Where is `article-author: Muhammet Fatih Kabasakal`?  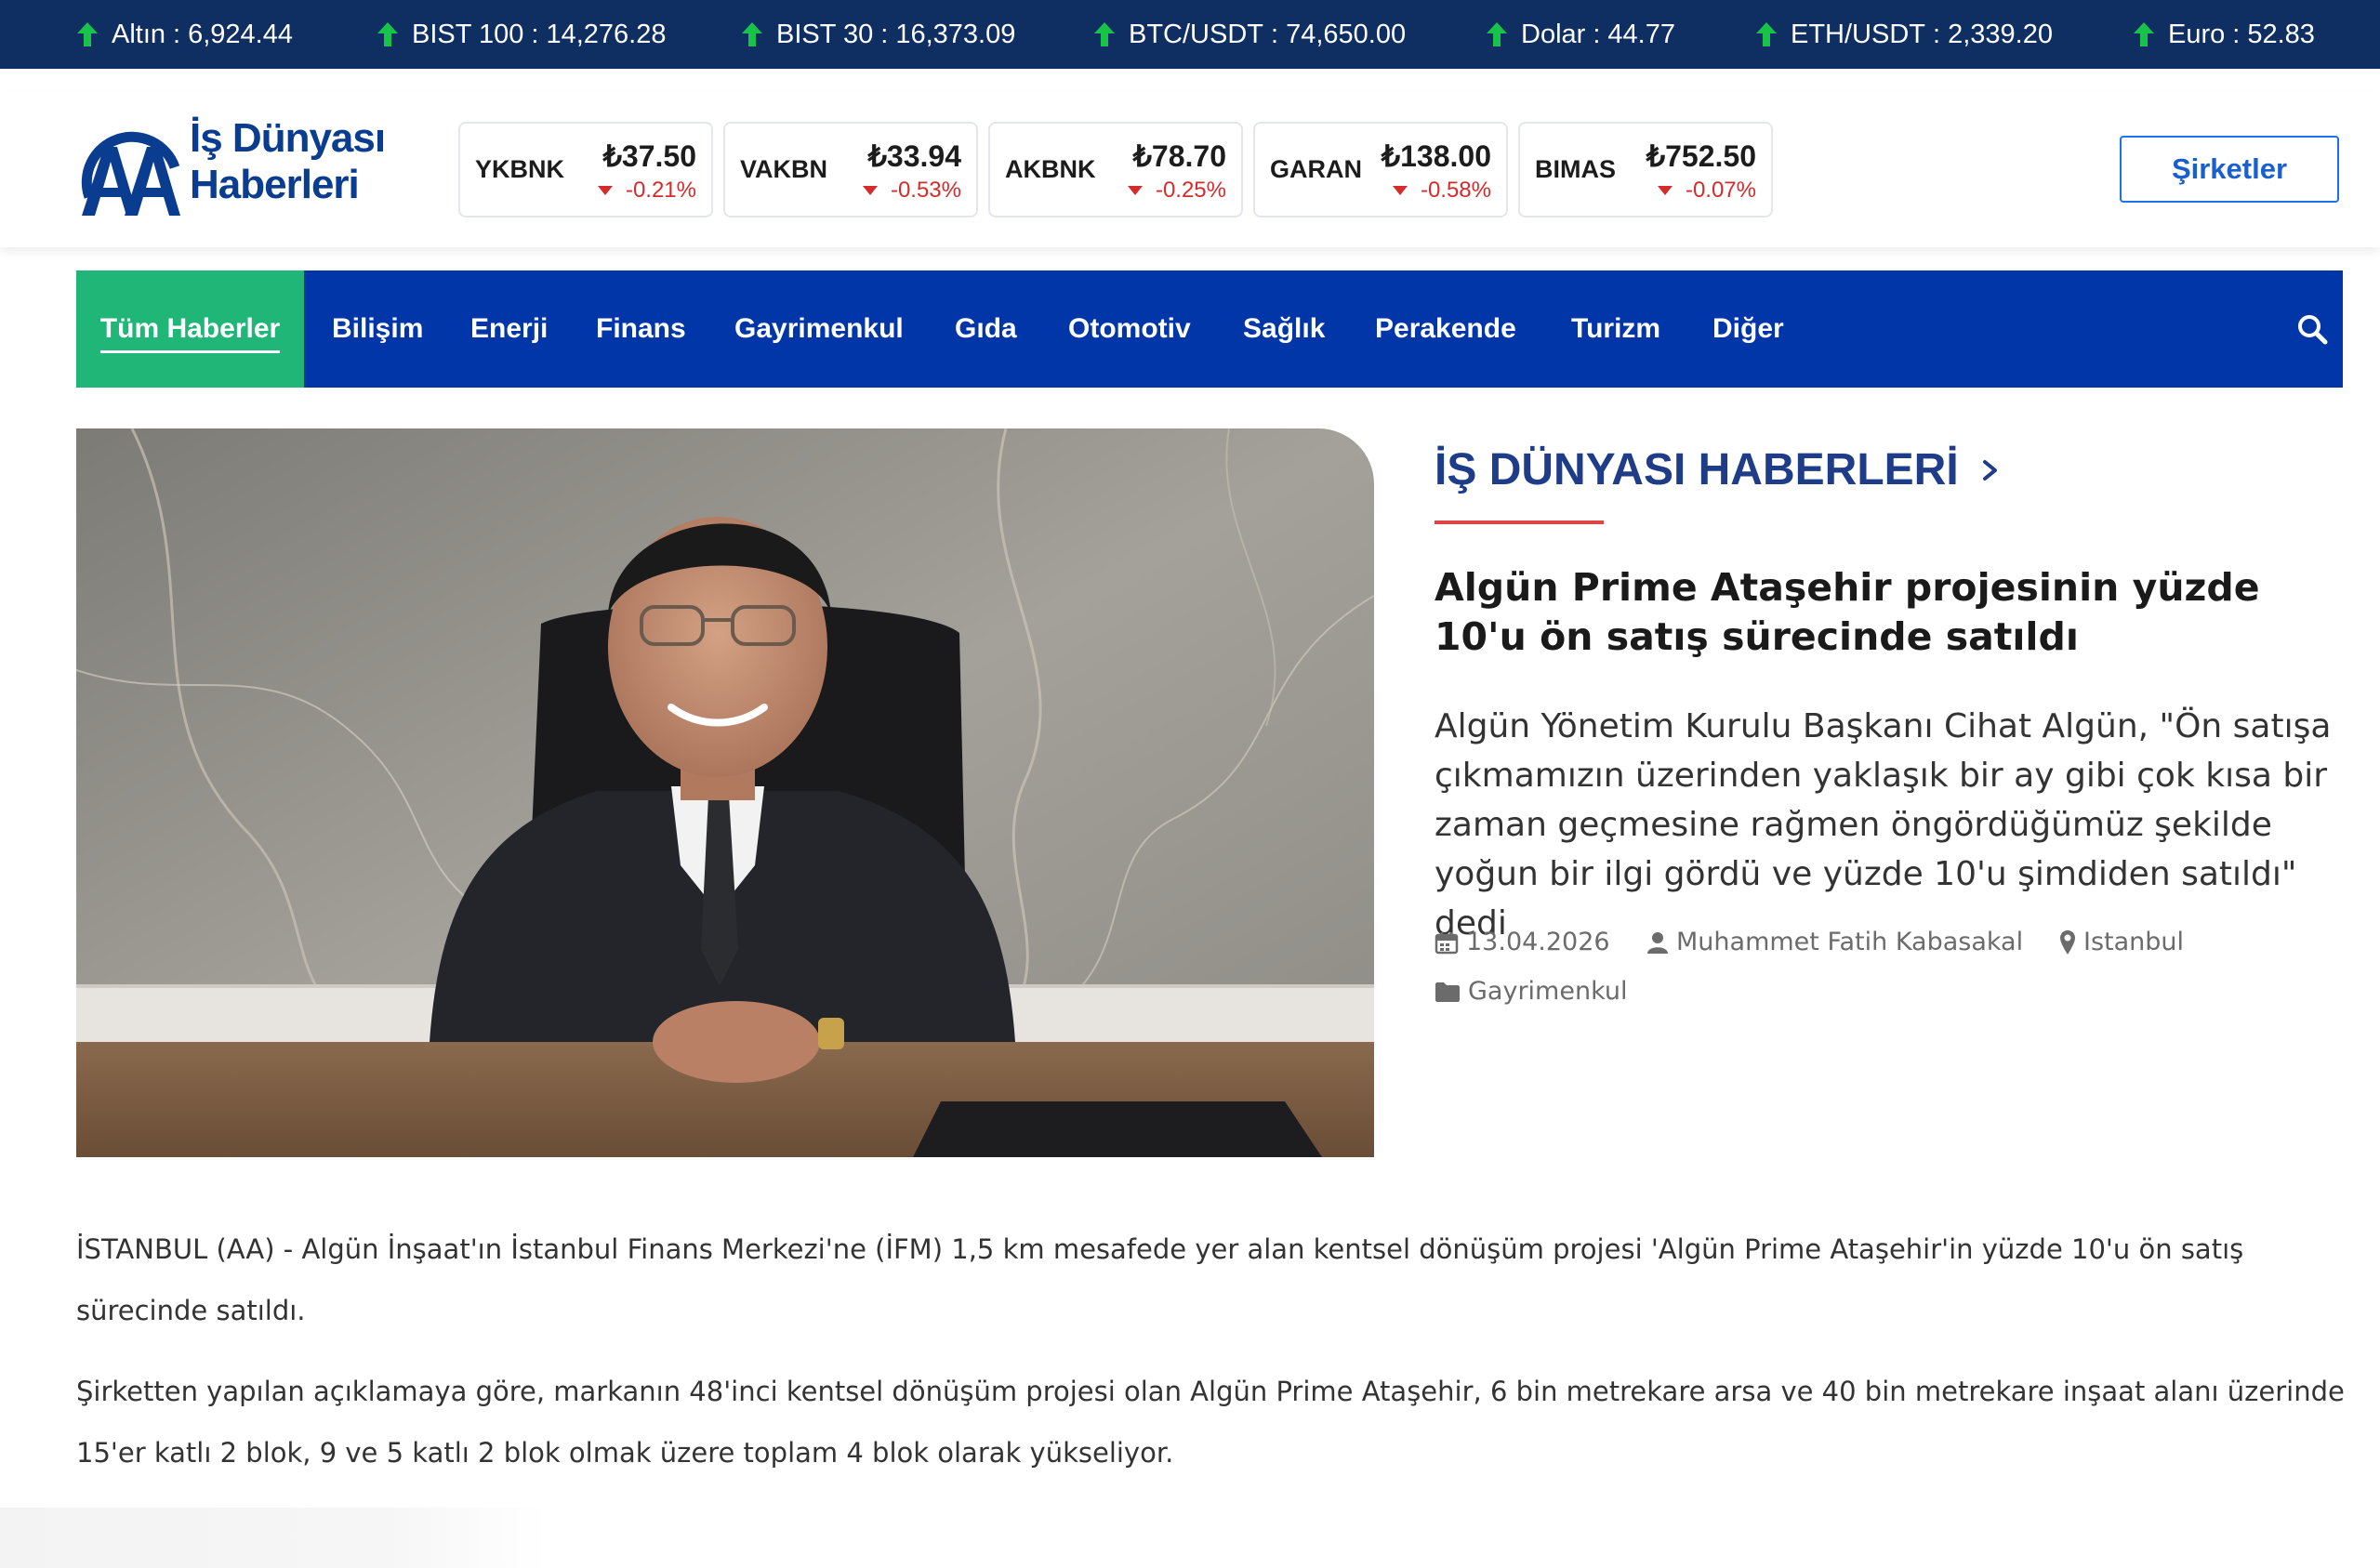
article-author: Muhammet Fatih Kabasakal is located at coordinates (1834, 942).